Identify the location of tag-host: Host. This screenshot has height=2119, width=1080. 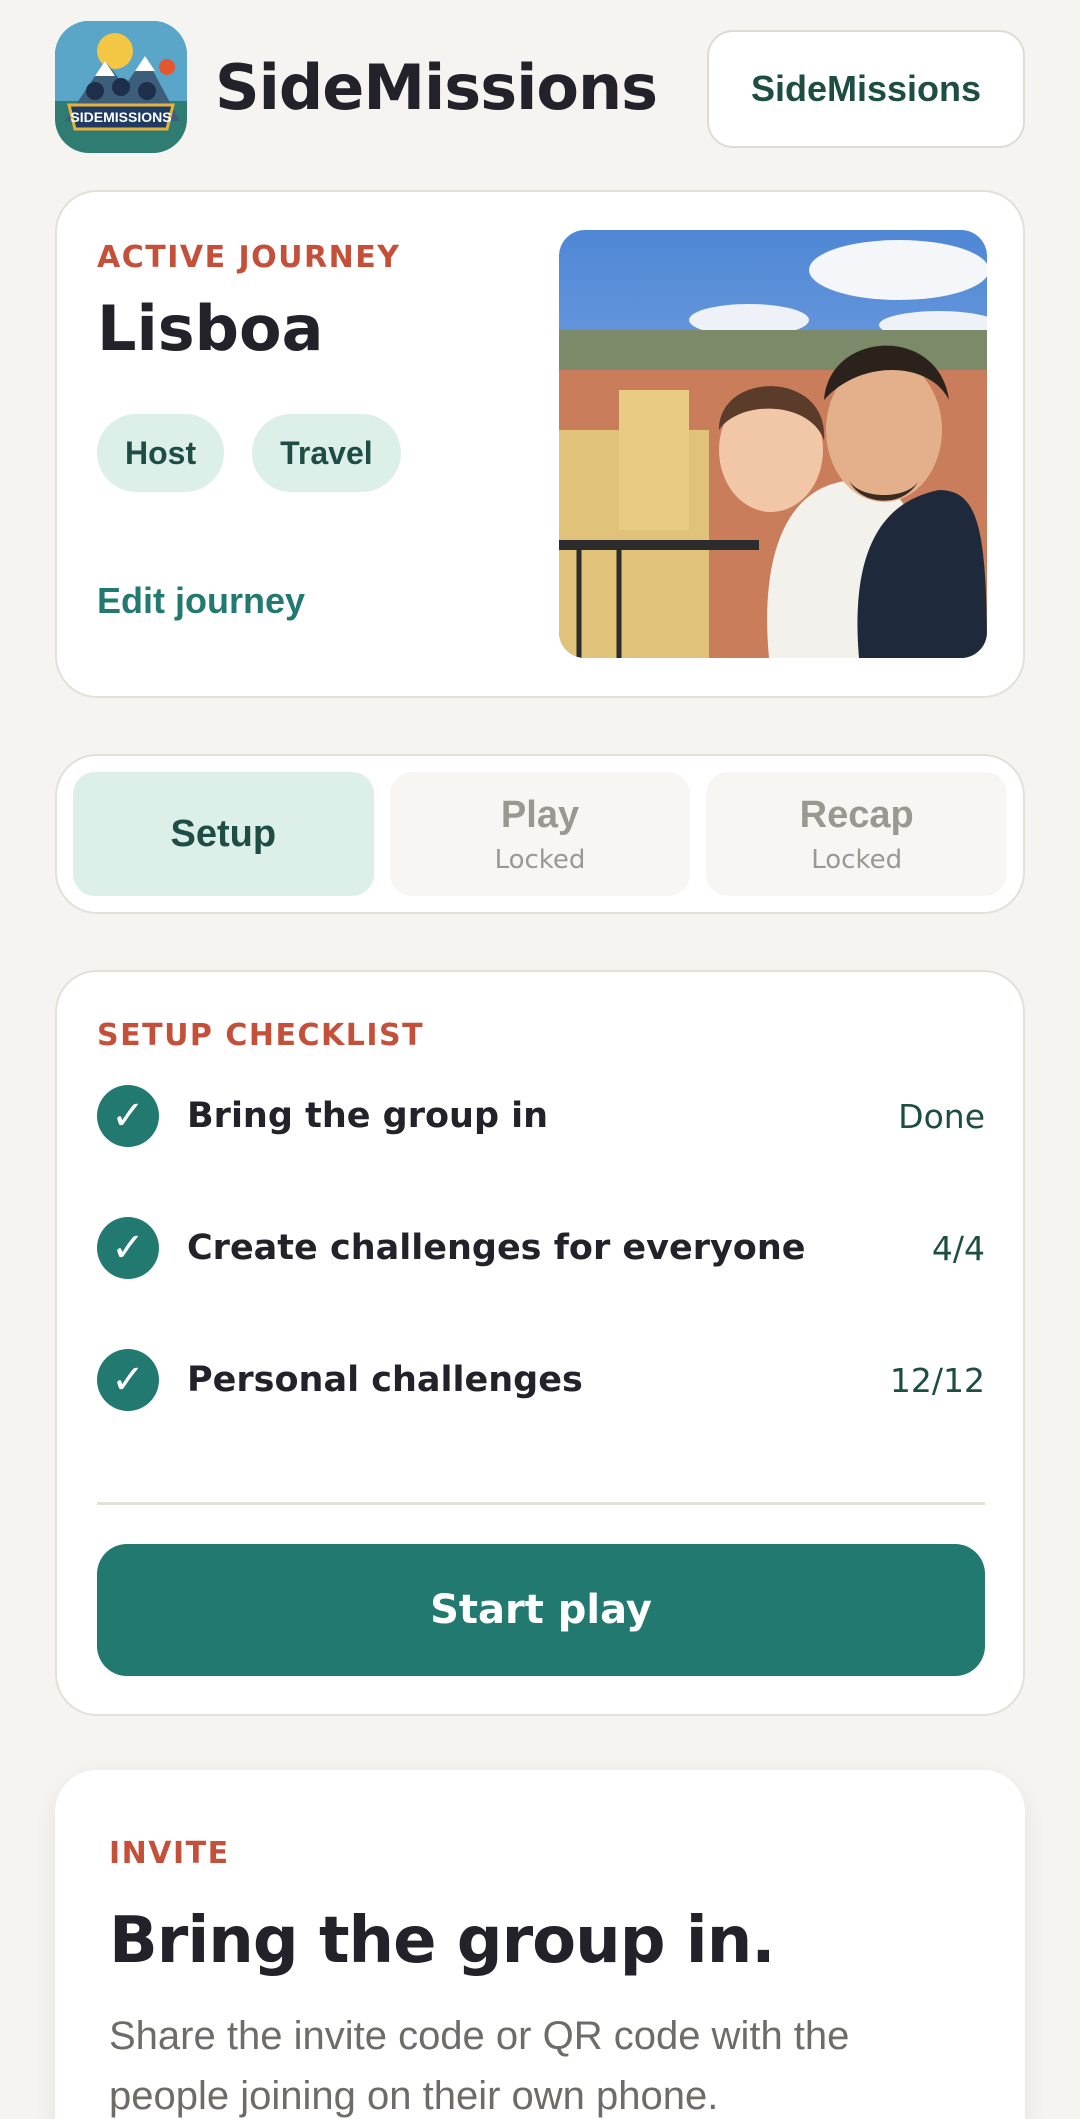
(161, 453).